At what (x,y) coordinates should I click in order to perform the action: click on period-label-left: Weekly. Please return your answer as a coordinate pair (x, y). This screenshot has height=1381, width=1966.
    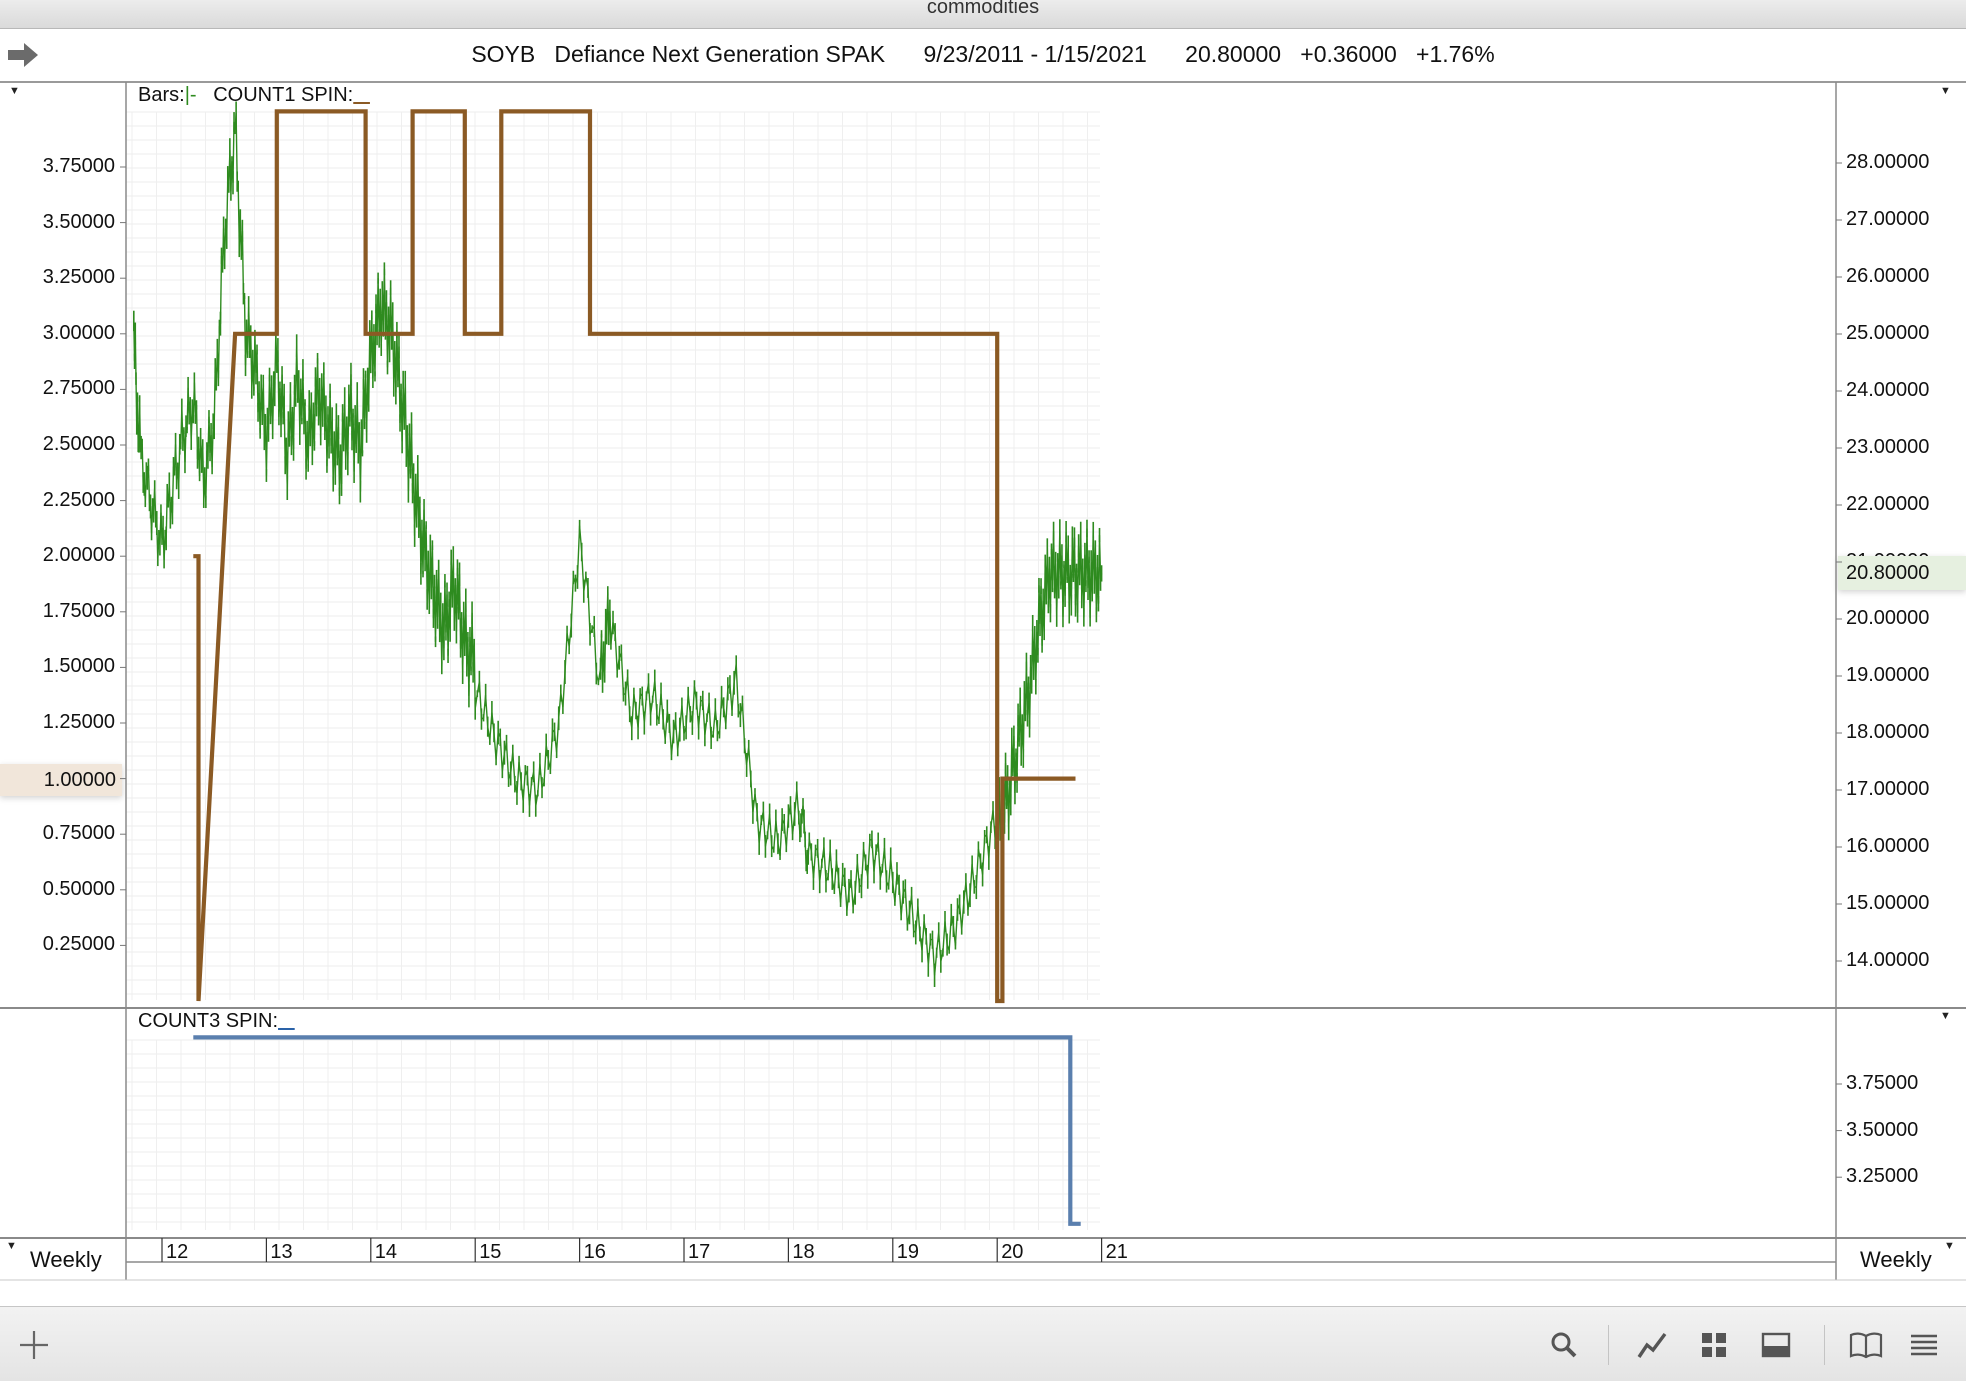
    Looking at the image, I should click on (66, 1260).